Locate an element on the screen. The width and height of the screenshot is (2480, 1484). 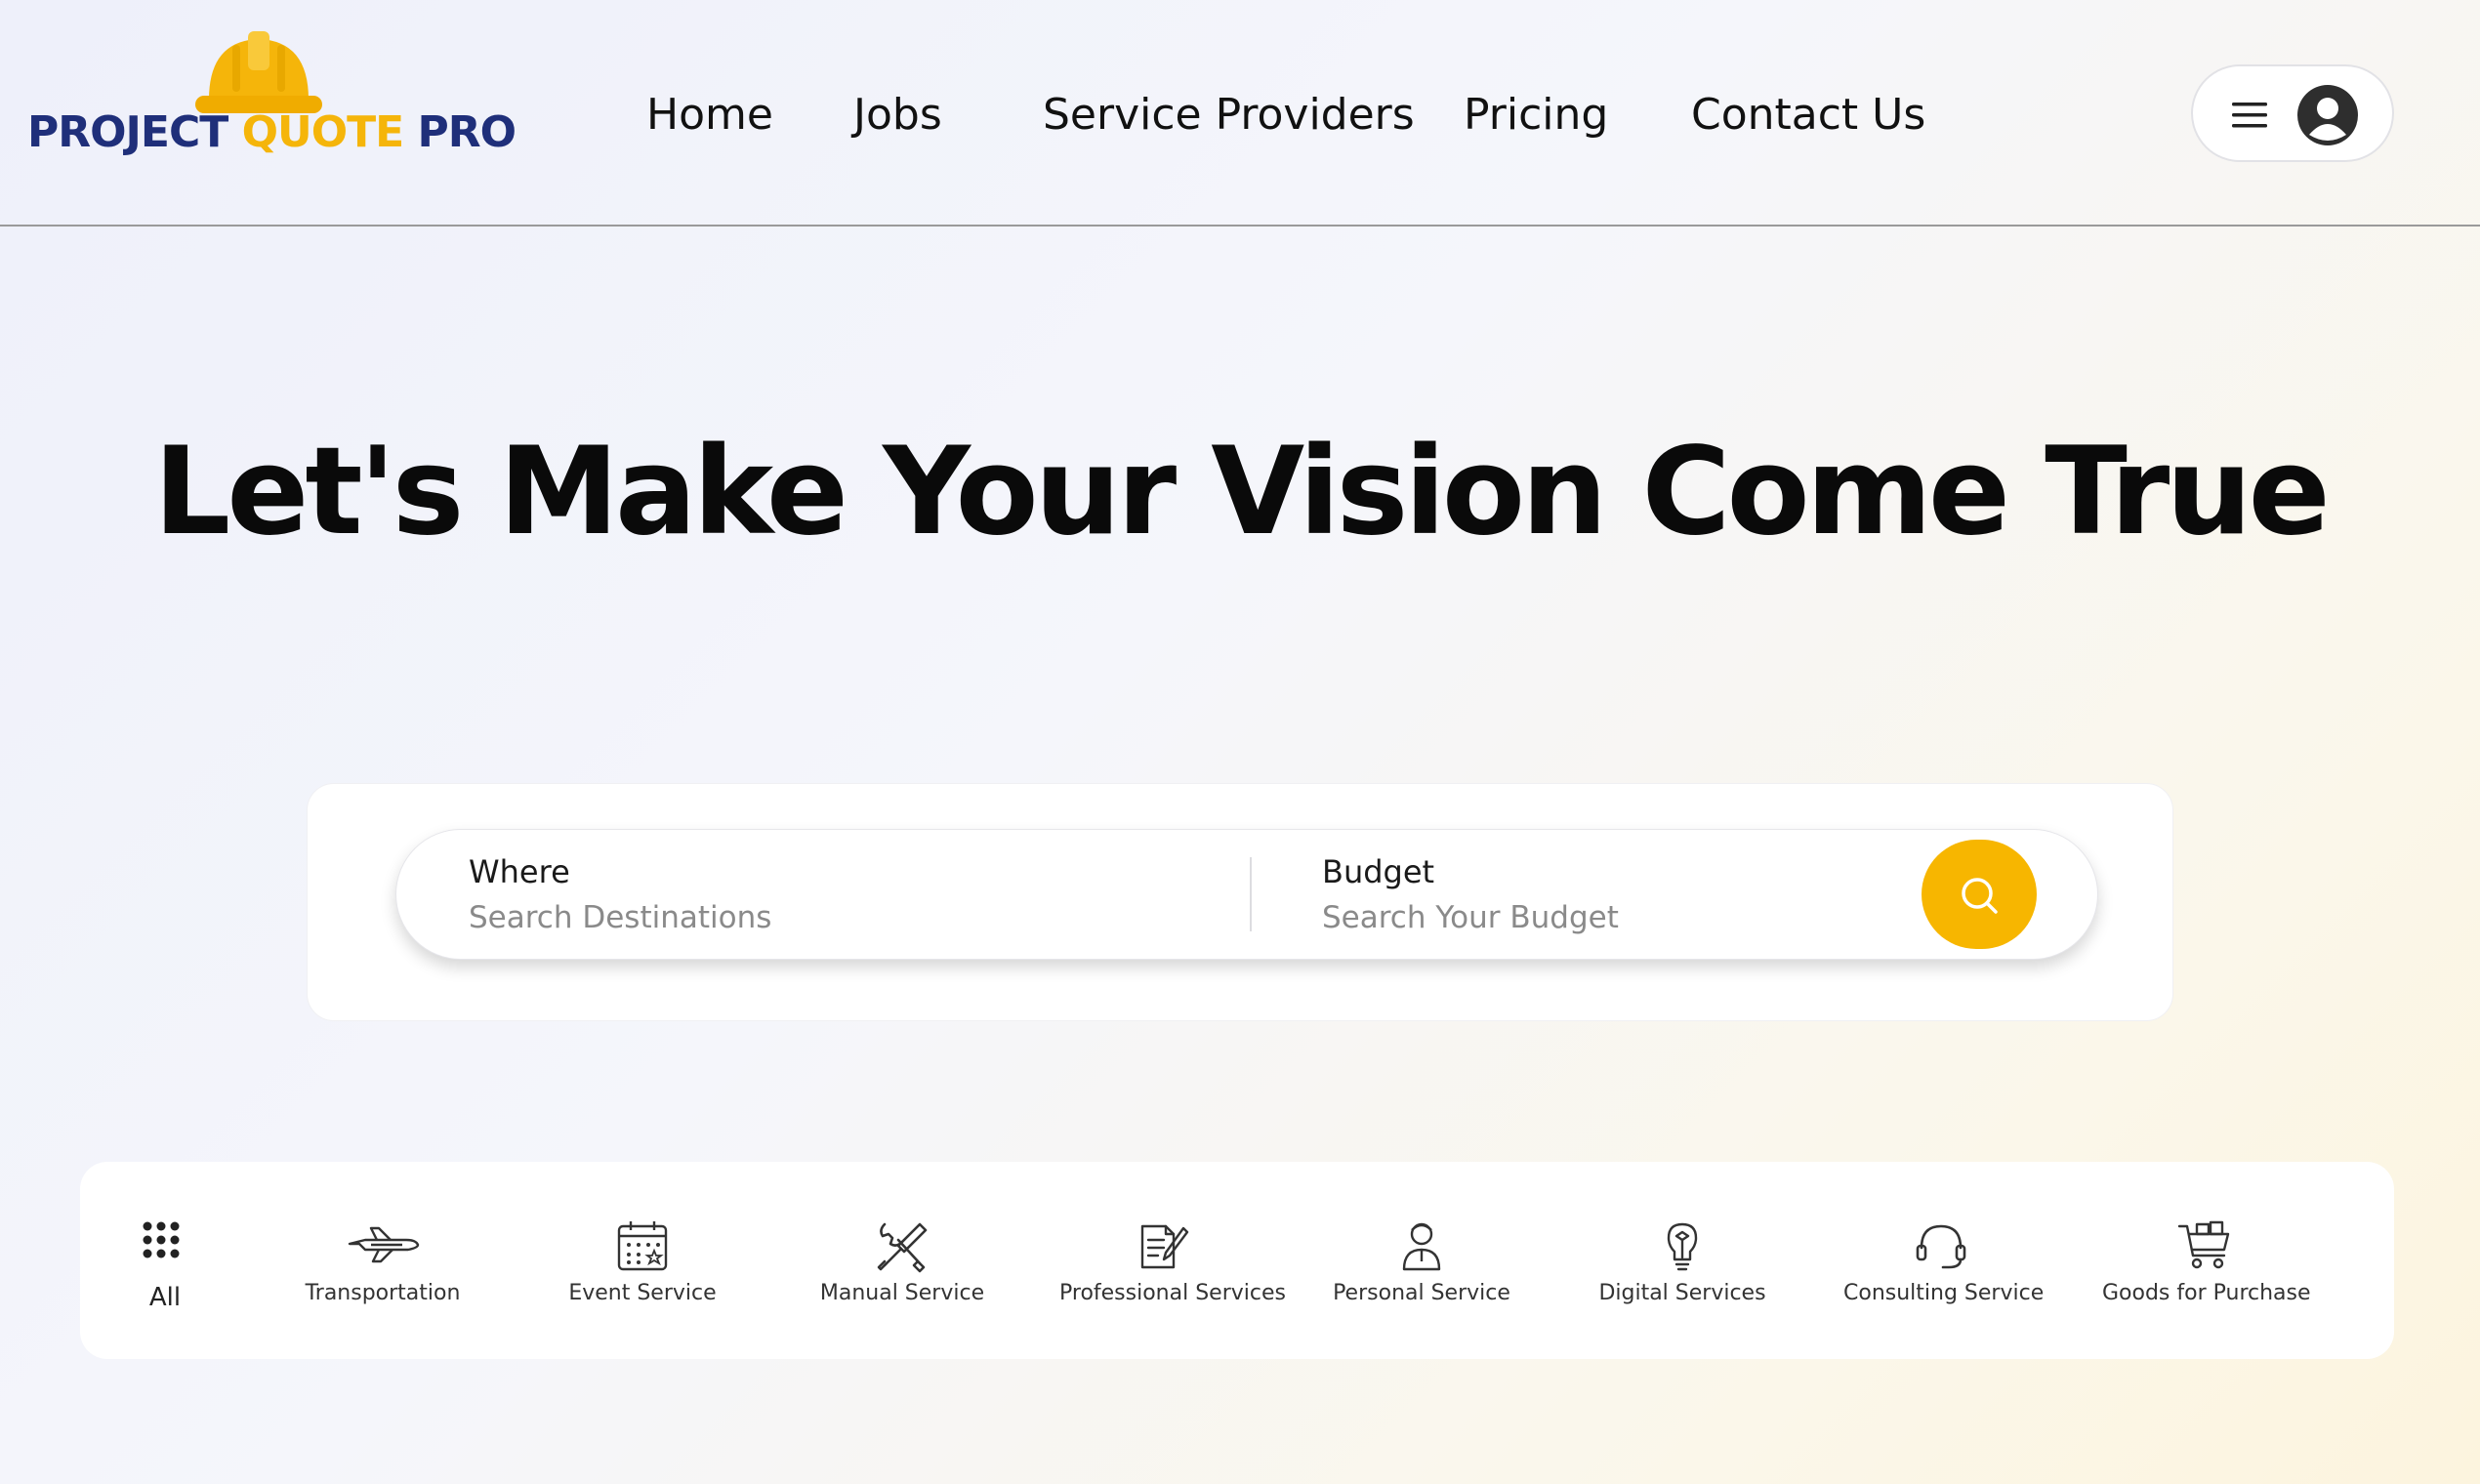
document-pen-icon is located at coordinates (1164, 1247).